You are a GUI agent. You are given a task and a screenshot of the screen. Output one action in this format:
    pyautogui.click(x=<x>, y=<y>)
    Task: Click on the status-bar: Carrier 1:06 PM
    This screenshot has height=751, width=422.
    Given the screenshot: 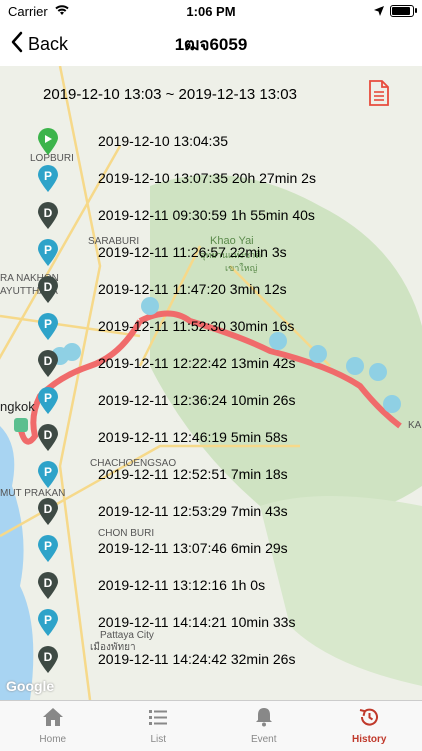 What is the action you would take?
    pyautogui.click(x=211, y=11)
    